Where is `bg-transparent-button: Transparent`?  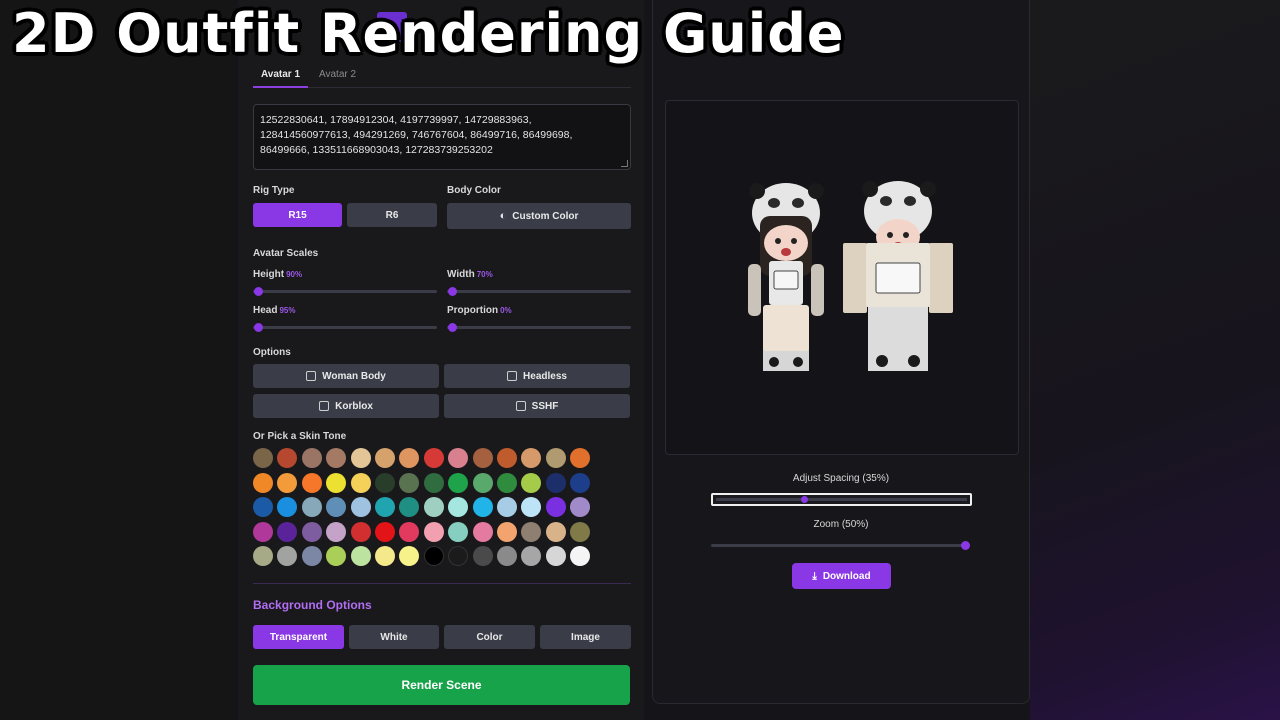
bg-transparent-button: Transparent is located at coordinates (298, 637).